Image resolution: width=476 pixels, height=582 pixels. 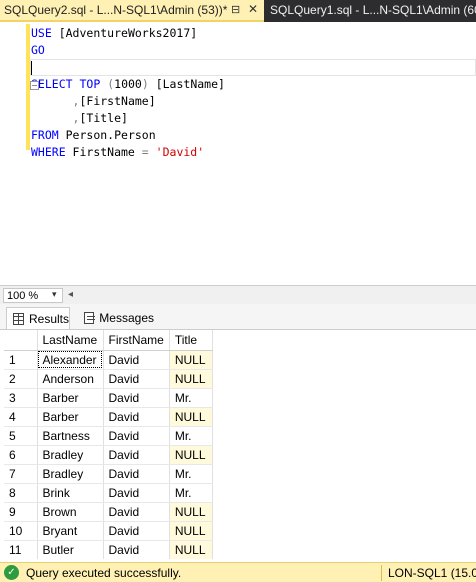 What do you see at coordinates (70, 512) in the screenshot?
I see `cell-lastname: Brown` at bounding box center [70, 512].